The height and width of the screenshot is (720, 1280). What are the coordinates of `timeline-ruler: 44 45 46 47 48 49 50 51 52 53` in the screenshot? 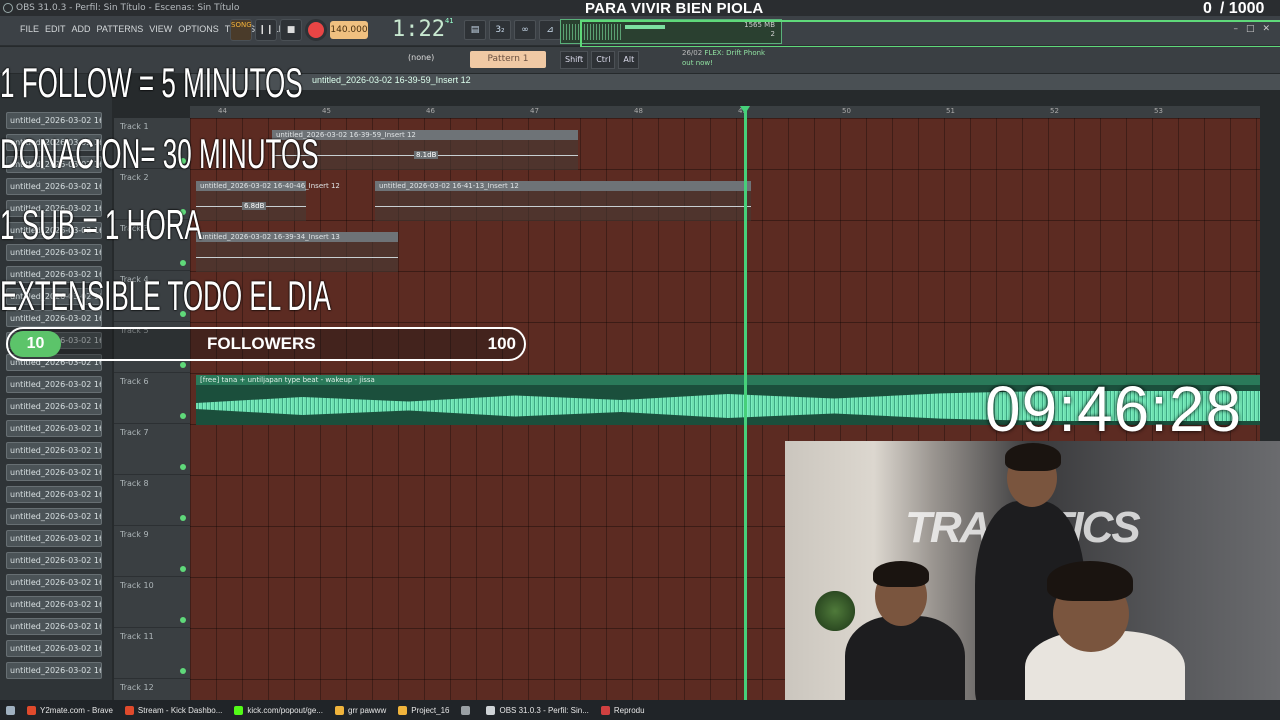 It's located at (725, 112).